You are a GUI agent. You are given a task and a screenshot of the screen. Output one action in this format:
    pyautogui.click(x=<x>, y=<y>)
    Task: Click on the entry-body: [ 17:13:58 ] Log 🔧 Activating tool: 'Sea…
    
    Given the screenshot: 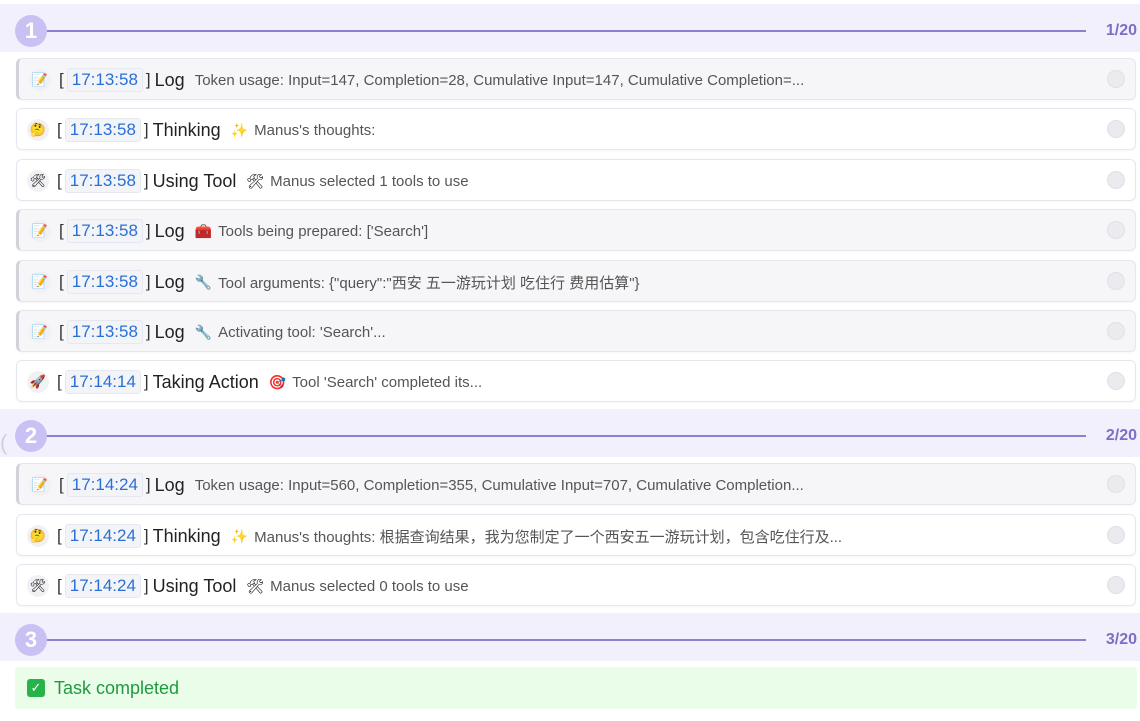 What is the action you would take?
    pyautogui.click(x=577, y=332)
    